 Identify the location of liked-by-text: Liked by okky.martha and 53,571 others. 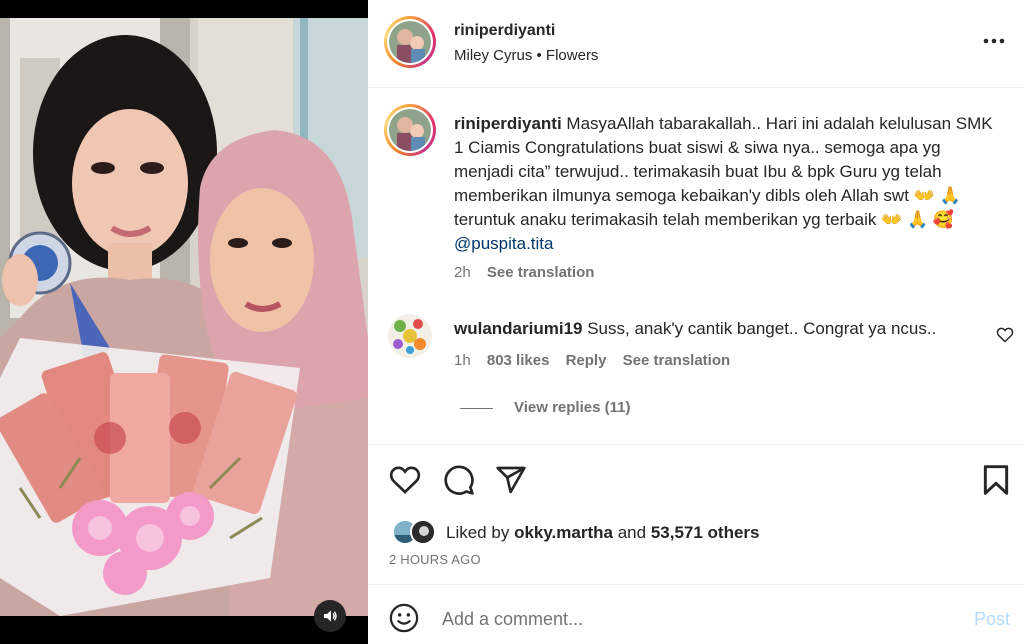
(603, 533).